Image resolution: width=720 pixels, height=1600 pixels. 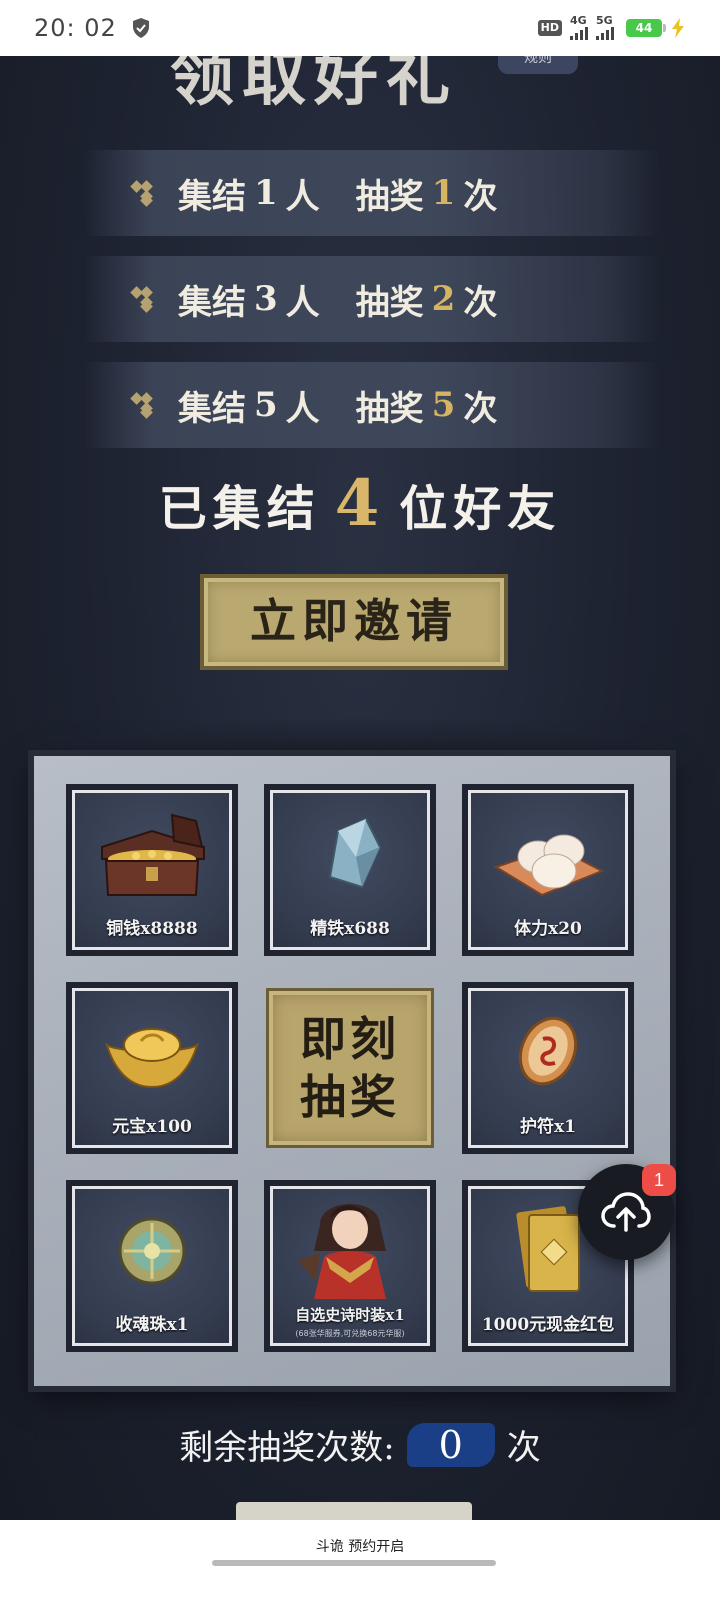 I want to click on tier-row: 集结 5 人 抽奖 5 次, so click(x=372, y=405).